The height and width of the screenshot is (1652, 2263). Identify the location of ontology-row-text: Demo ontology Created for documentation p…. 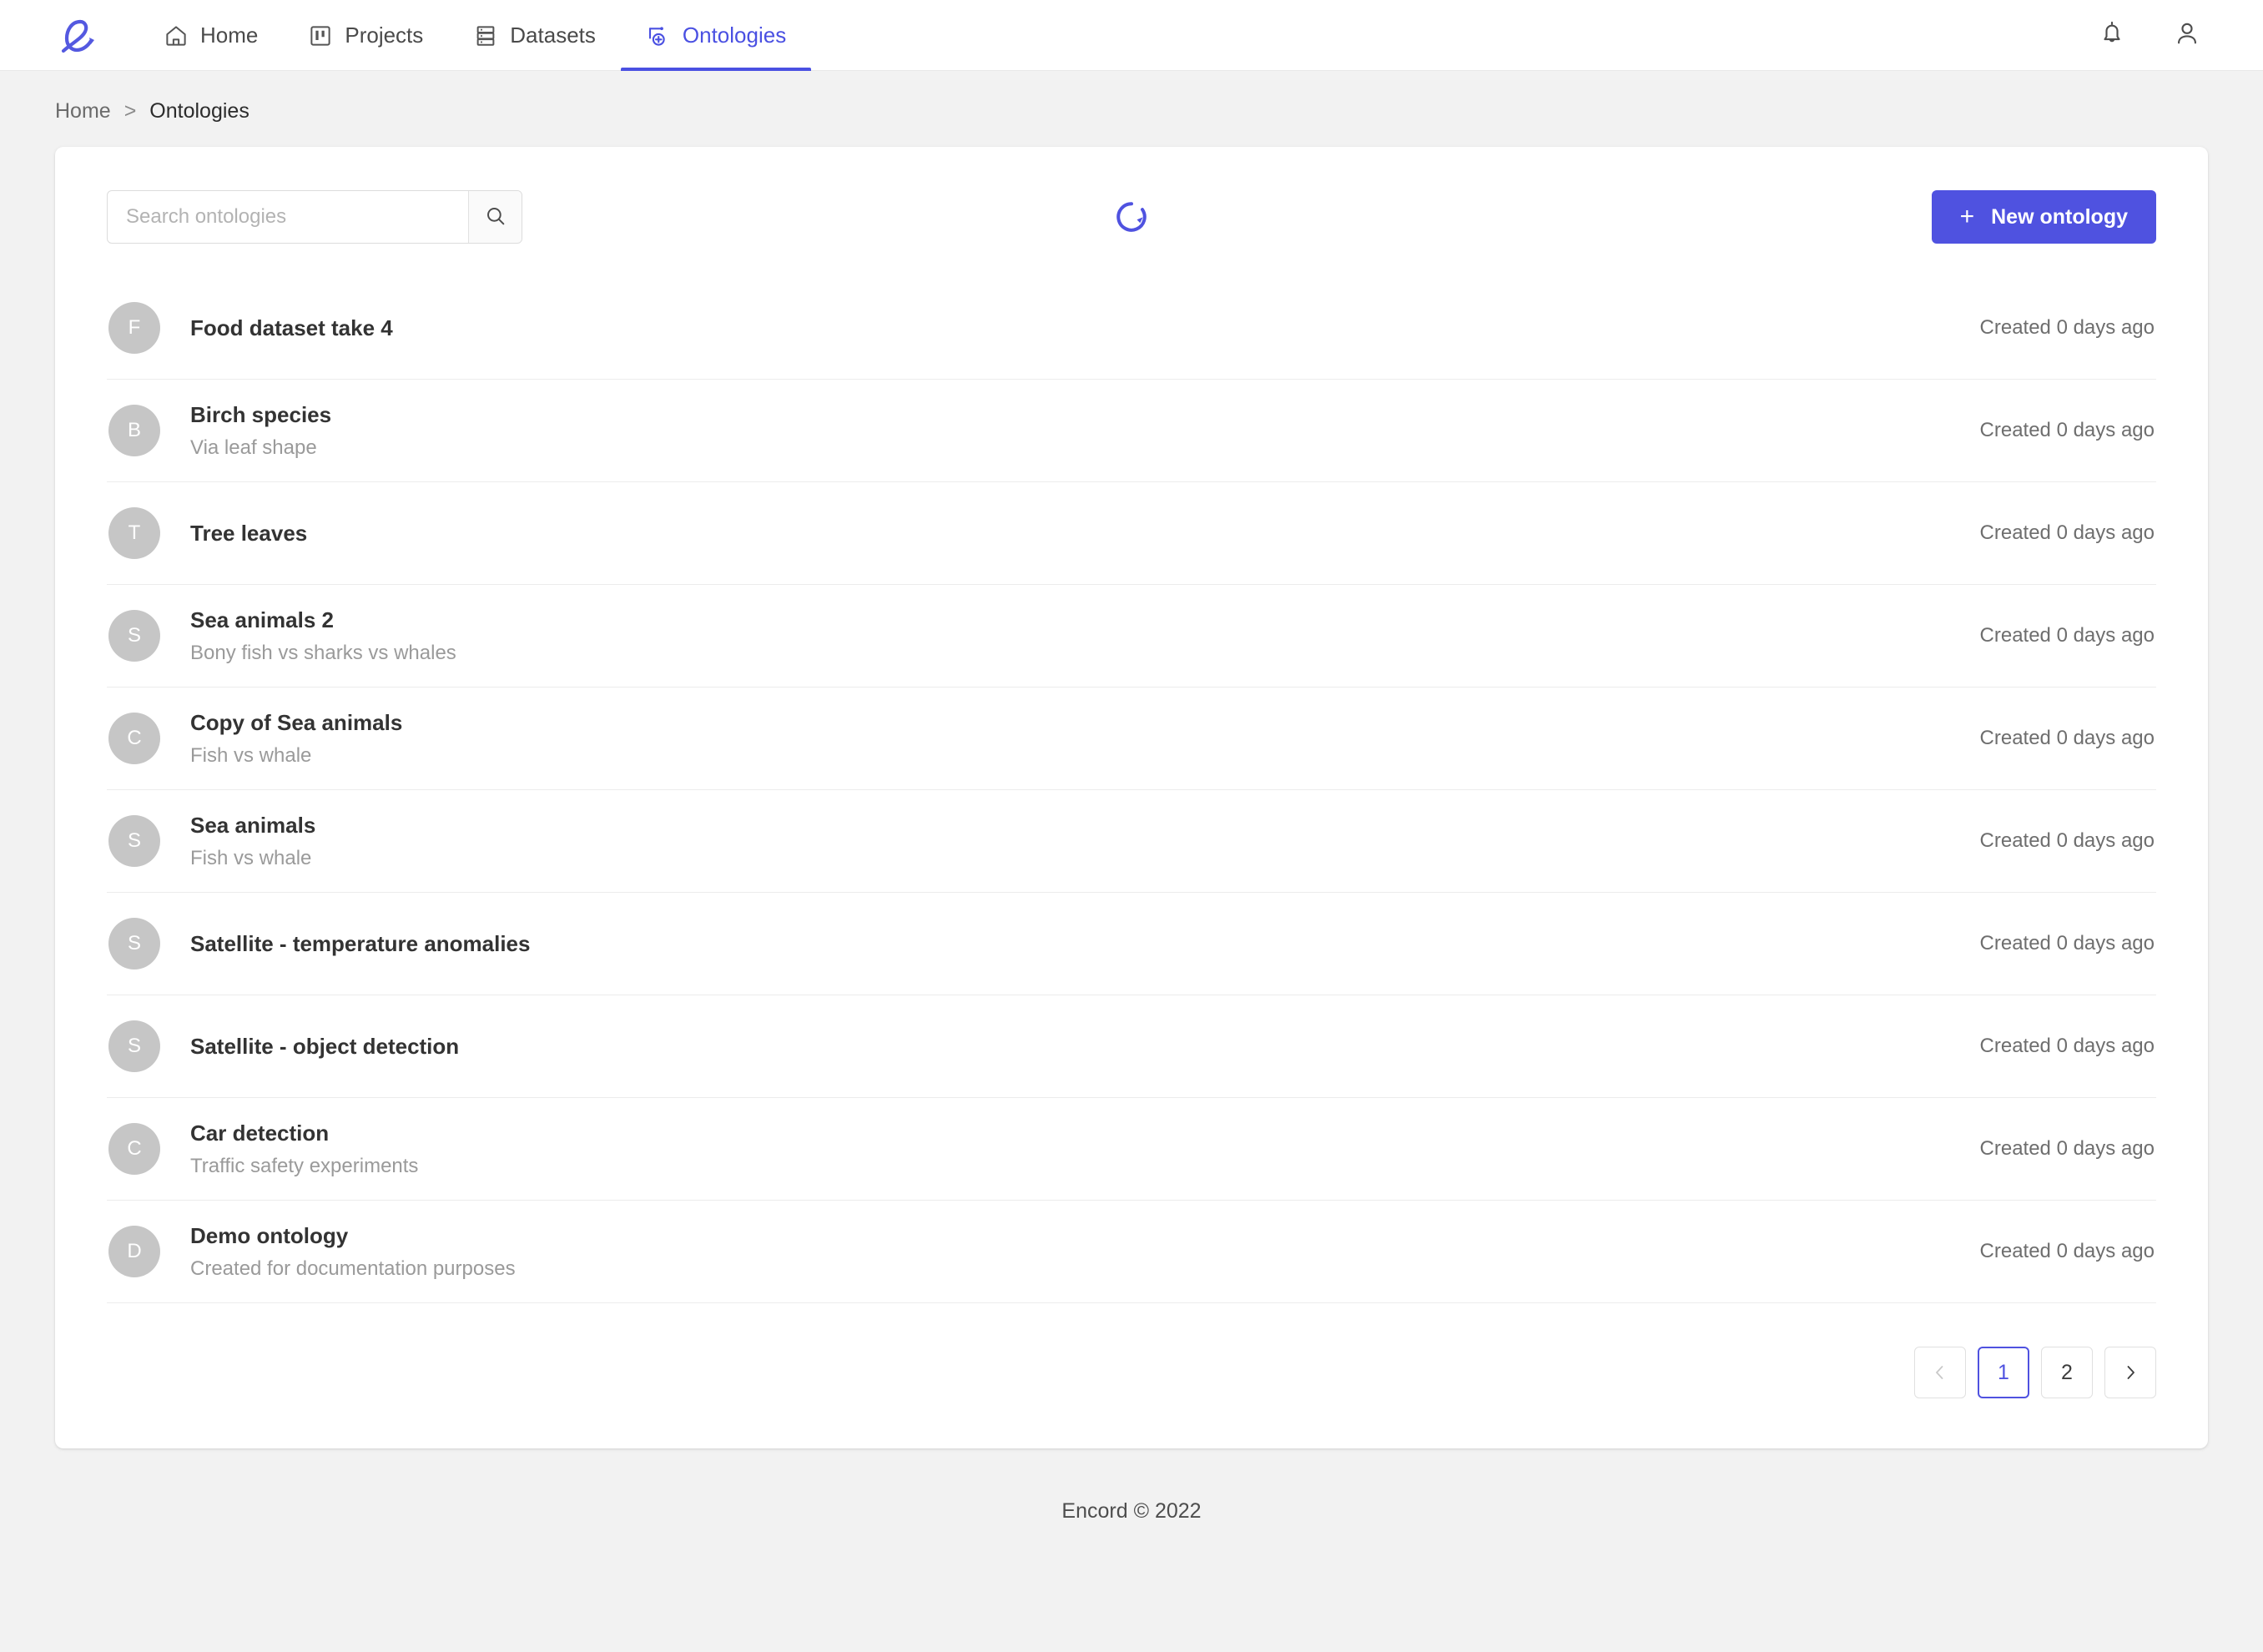
(353, 1252).